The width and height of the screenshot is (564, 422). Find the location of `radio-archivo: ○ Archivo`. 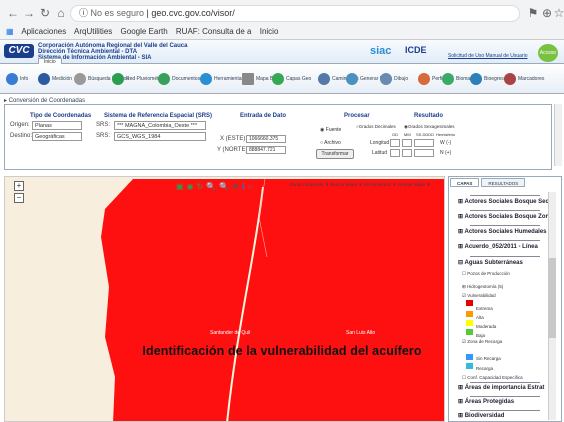

radio-archivo: ○ Archivo is located at coordinates (330, 143).